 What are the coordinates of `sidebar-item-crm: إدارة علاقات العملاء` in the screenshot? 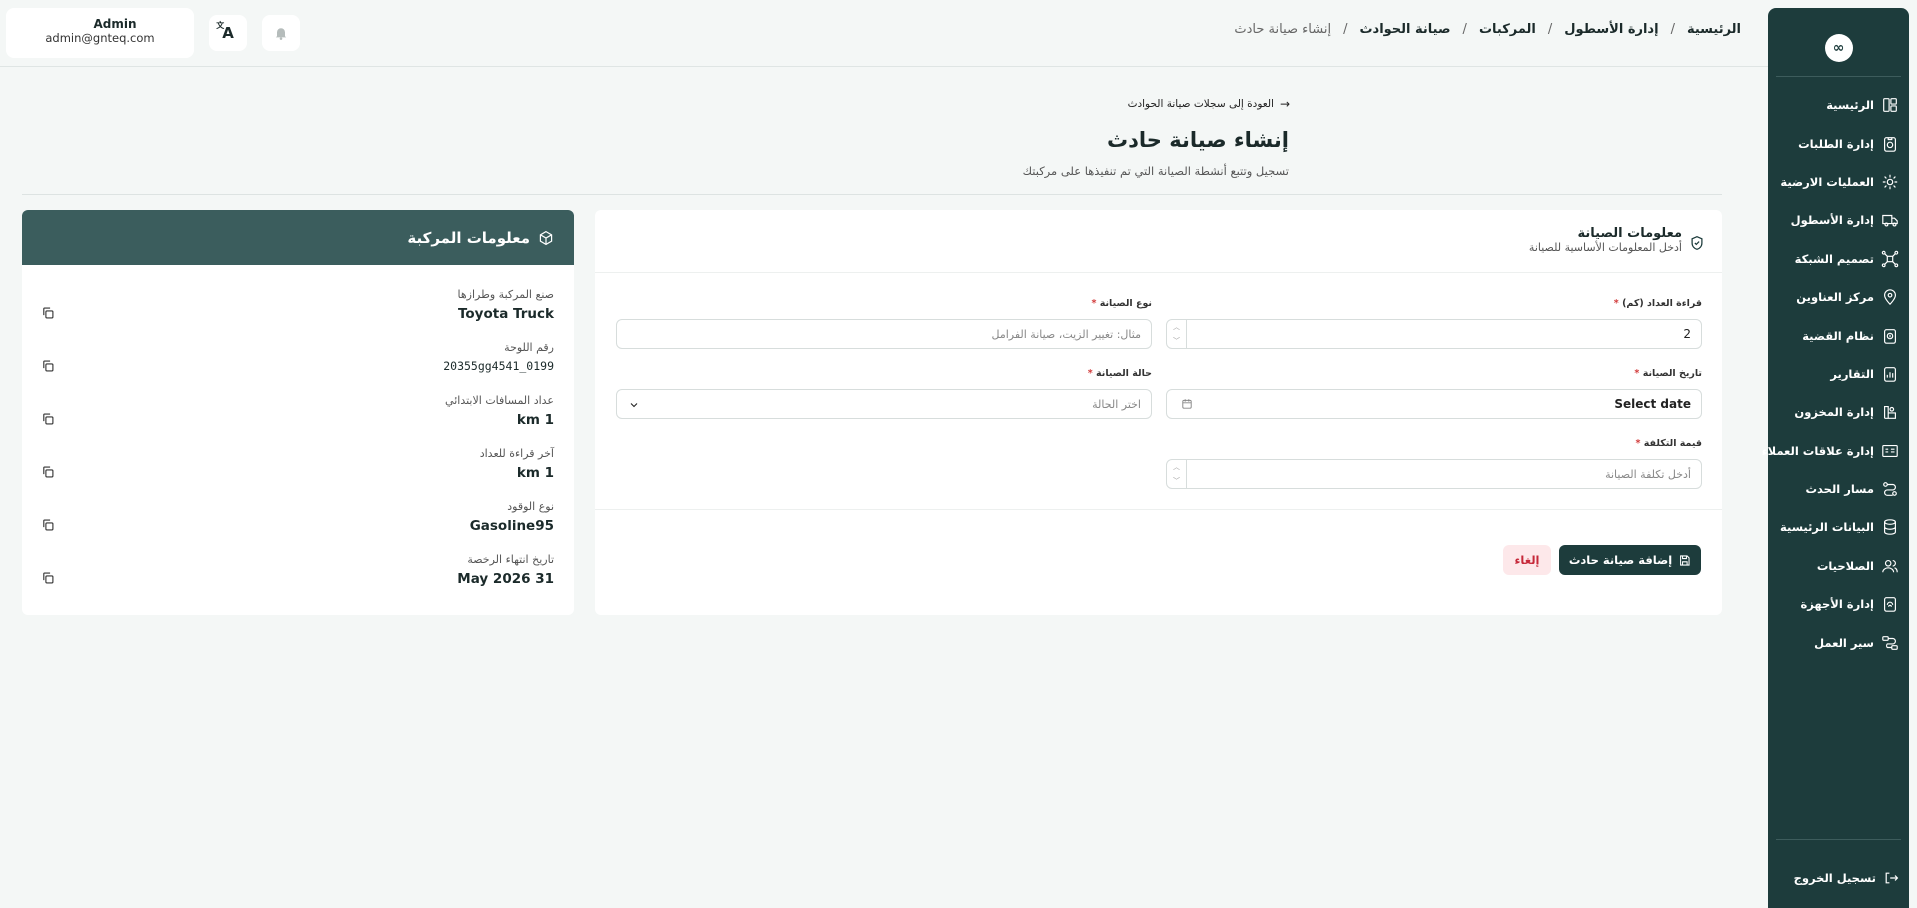 It's located at (1830, 451).